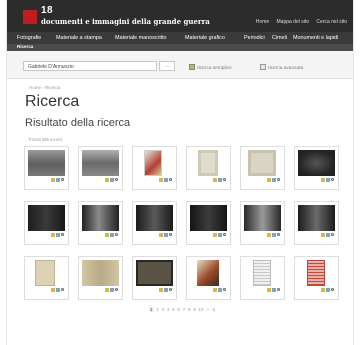 This screenshot has width=360, height=345. What do you see at coordinates (151, 309) in the screenshot?
I see `page-link-current: 1` at bounding box center [151, 309].